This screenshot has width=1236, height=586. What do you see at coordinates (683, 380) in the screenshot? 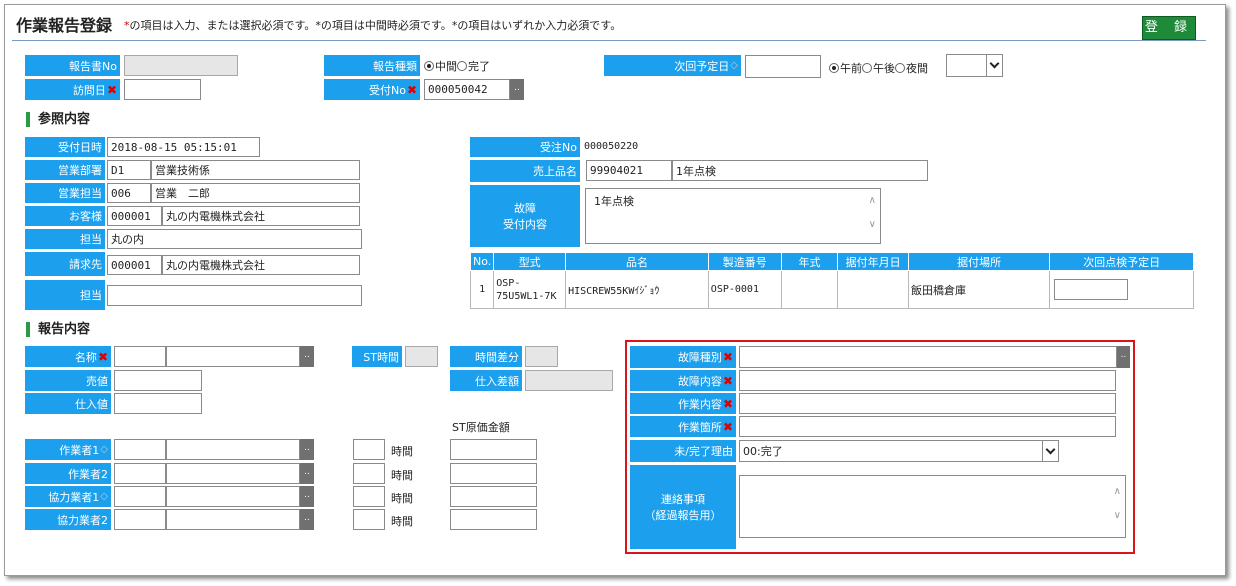
I see `fault-detail-label: 故障内容 ✖` at bounding box center [683, 380].